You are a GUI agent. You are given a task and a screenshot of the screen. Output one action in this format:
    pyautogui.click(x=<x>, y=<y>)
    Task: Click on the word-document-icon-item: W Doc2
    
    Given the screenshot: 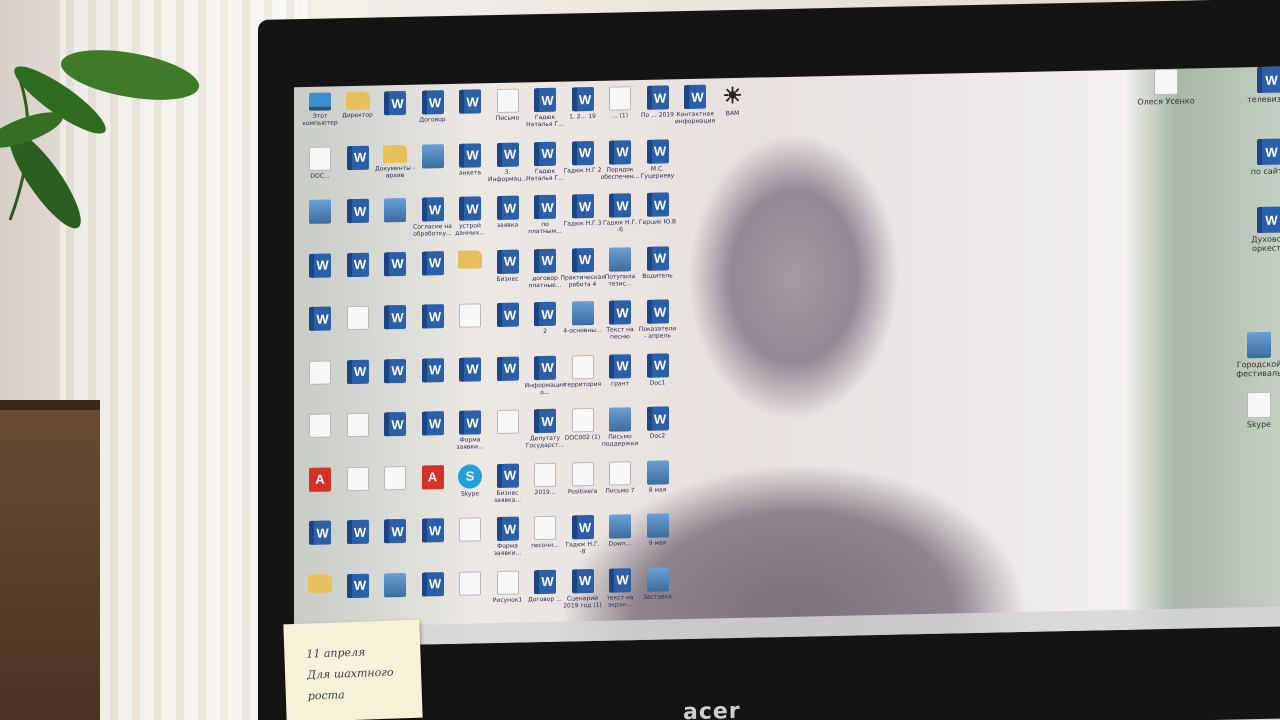 What is the action you would take?
    pyautogui.click(x=658, y=423)
    